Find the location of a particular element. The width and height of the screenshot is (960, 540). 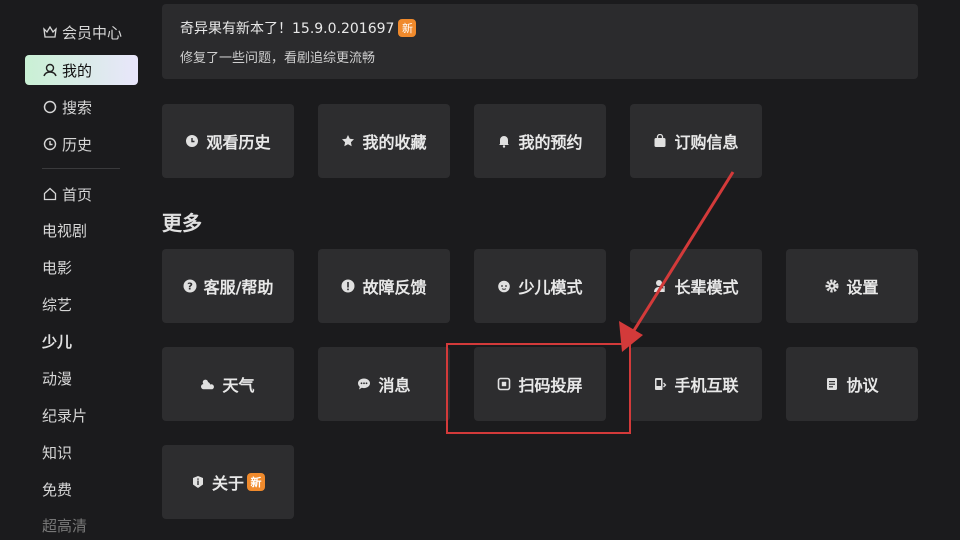

sidebar-item-free: 免费 is located at coordinates (81, 489).